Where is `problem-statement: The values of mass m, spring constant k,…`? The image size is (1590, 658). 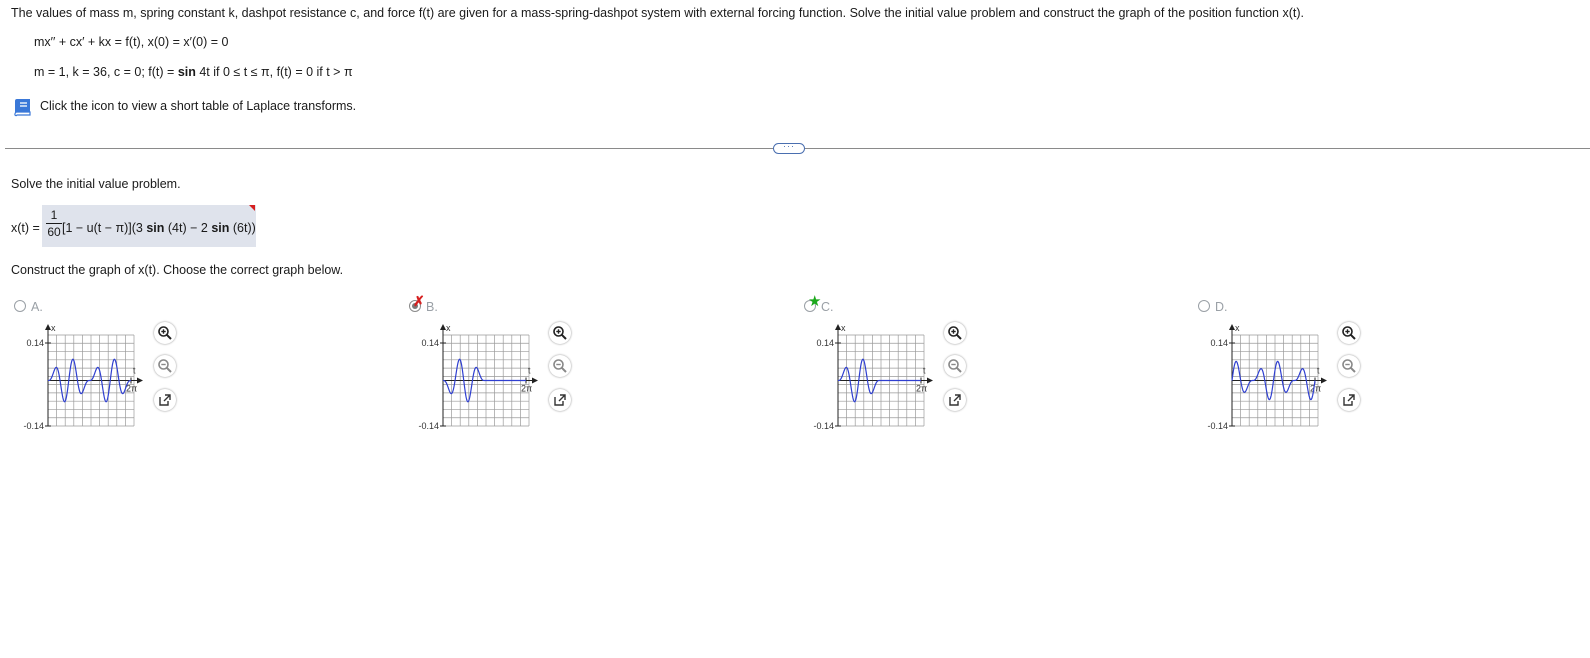 problem-statement: The values of mass m, spring constant k,… is located at coordinates (657, 13).